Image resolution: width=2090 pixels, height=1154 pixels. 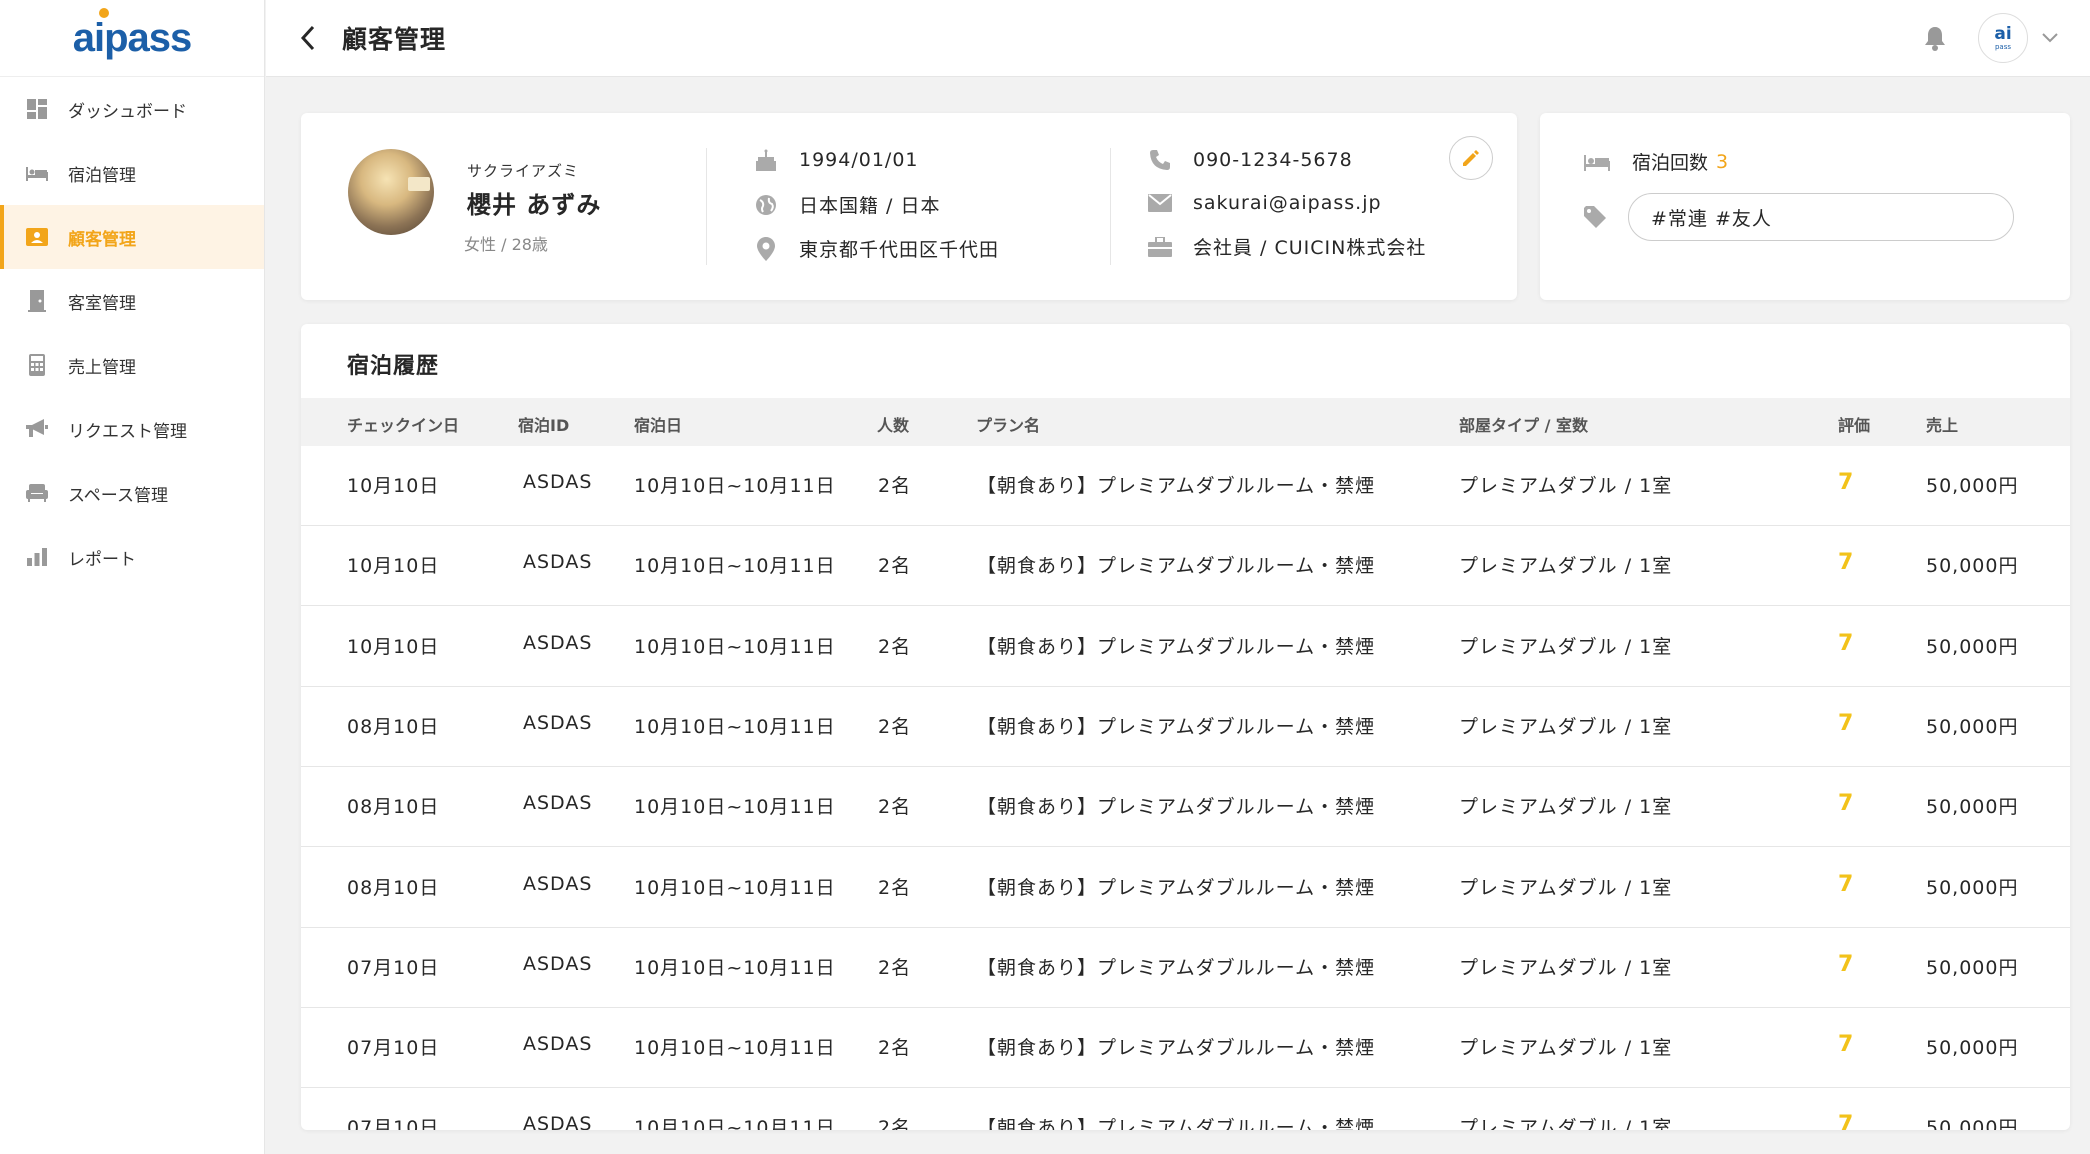 What do you see at coordinates (132, 429) in the screenshot?
I see `sidebar-item-requests: リクエスト管理` at bounding box center [132, 429].